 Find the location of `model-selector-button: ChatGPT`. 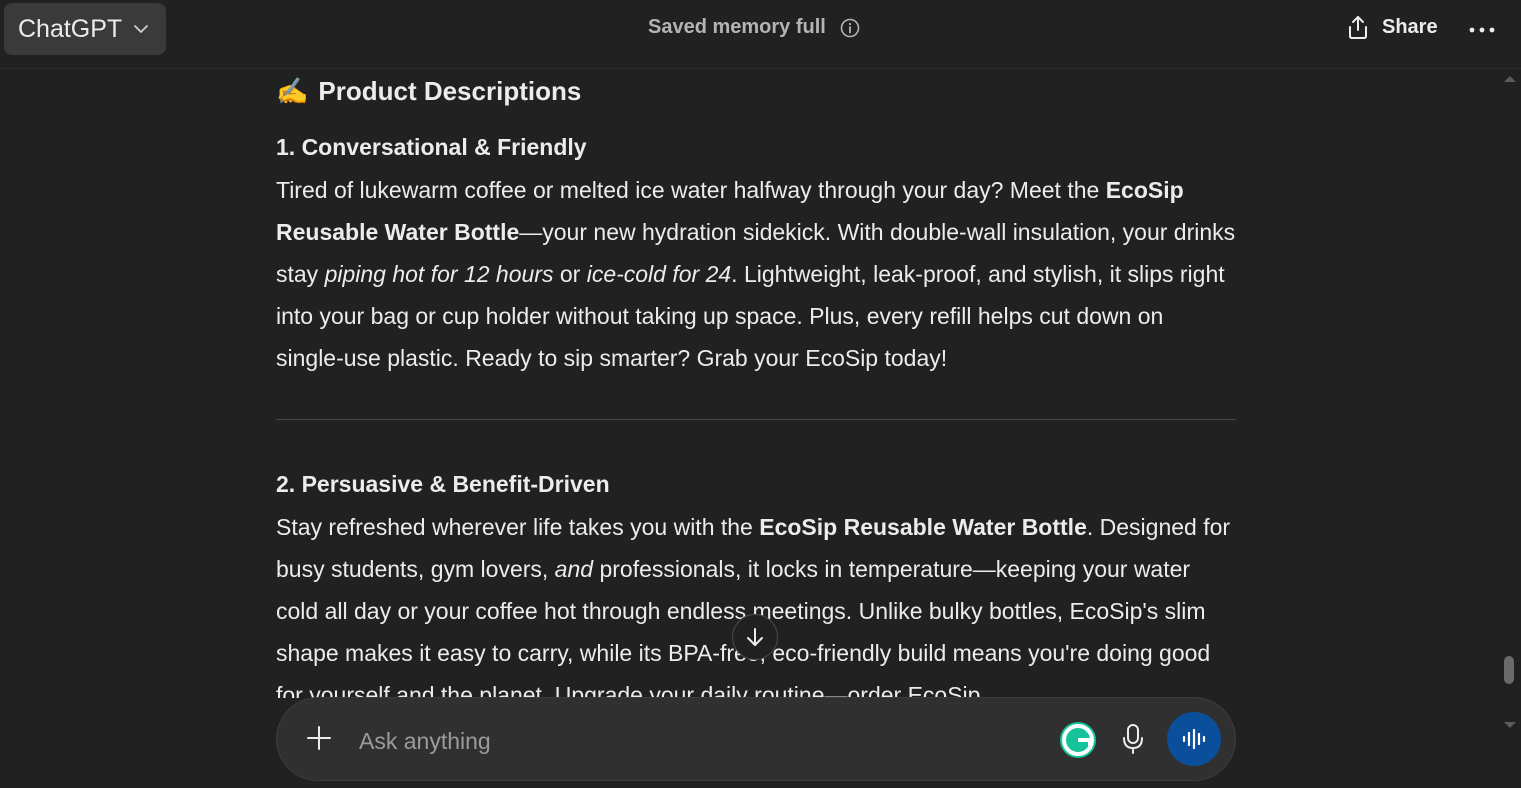

model-selector-button: ChatGPT is located at coordinates (85, 29).